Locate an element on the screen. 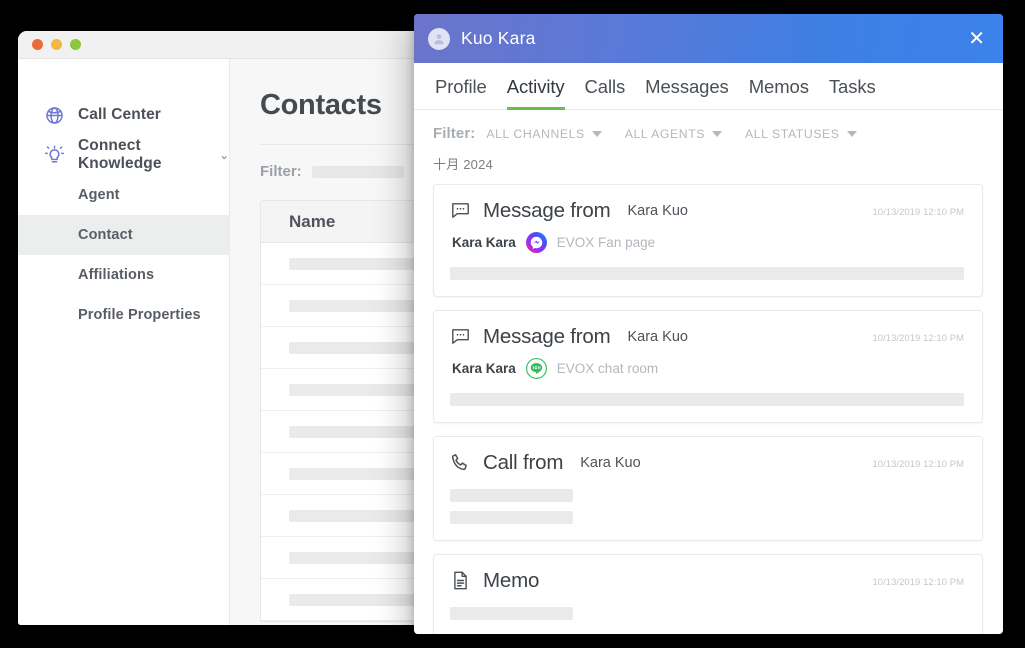 The image size is (1025, 648). document-icon is located at coordinates (461, 581).